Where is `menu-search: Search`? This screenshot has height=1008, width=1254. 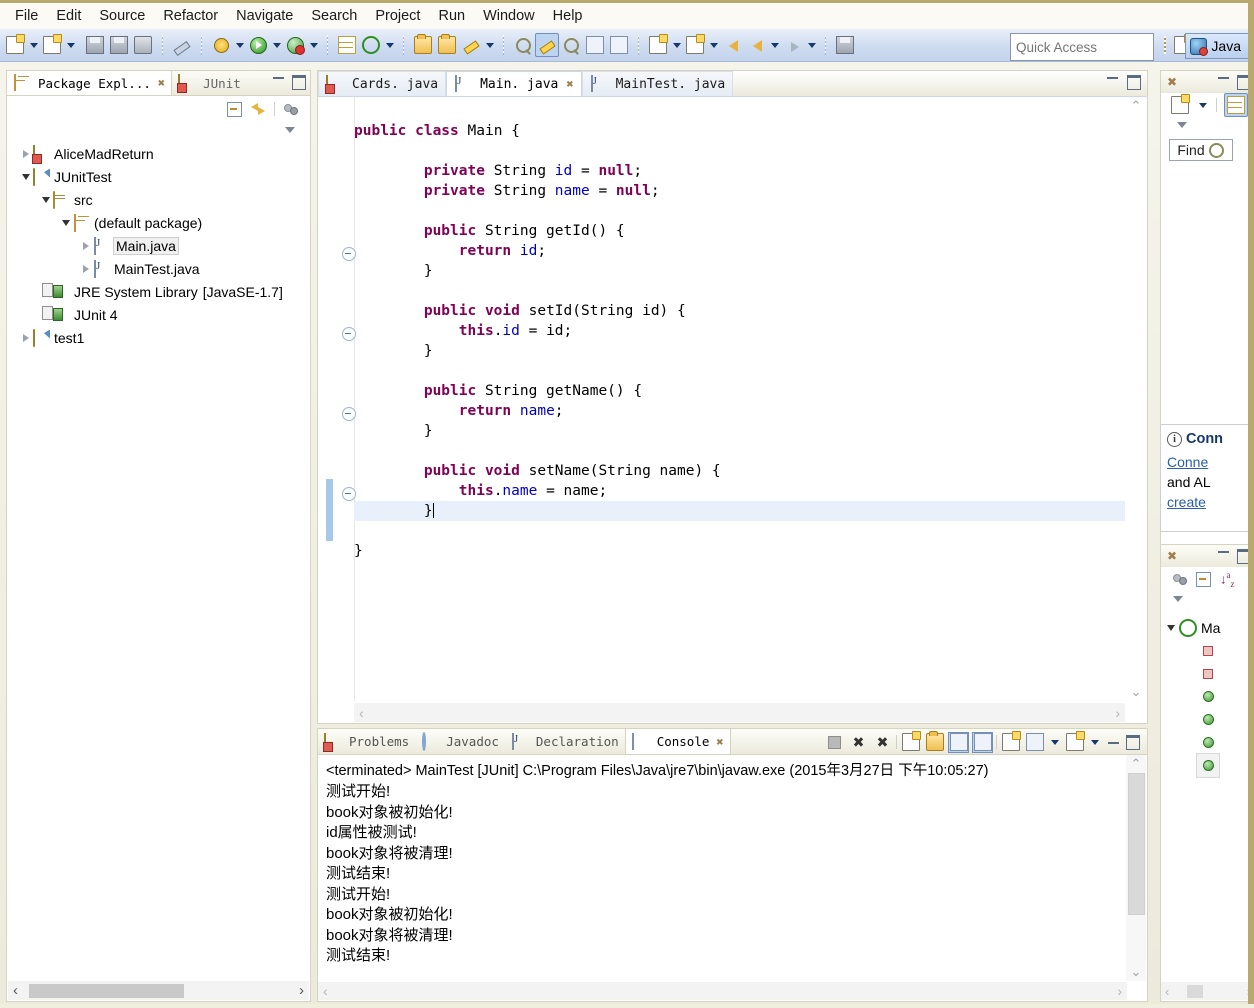
menu-search: Search is located at coordinates (334, 16).